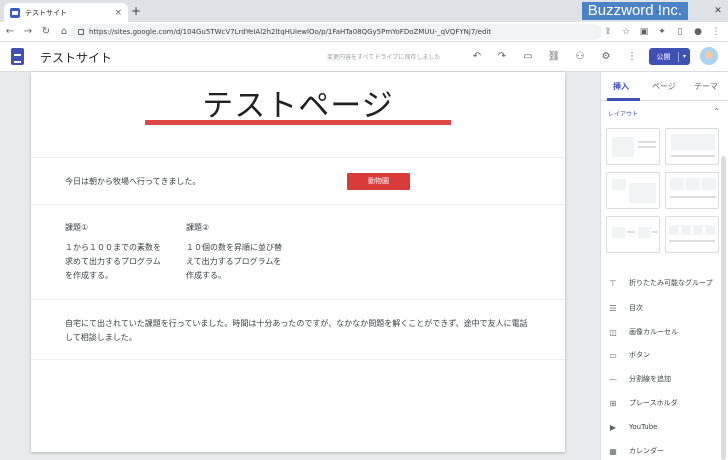 This screenshot has width=728, height=460. I want to click on more-options-icon: ⋮, so click(632, 57).